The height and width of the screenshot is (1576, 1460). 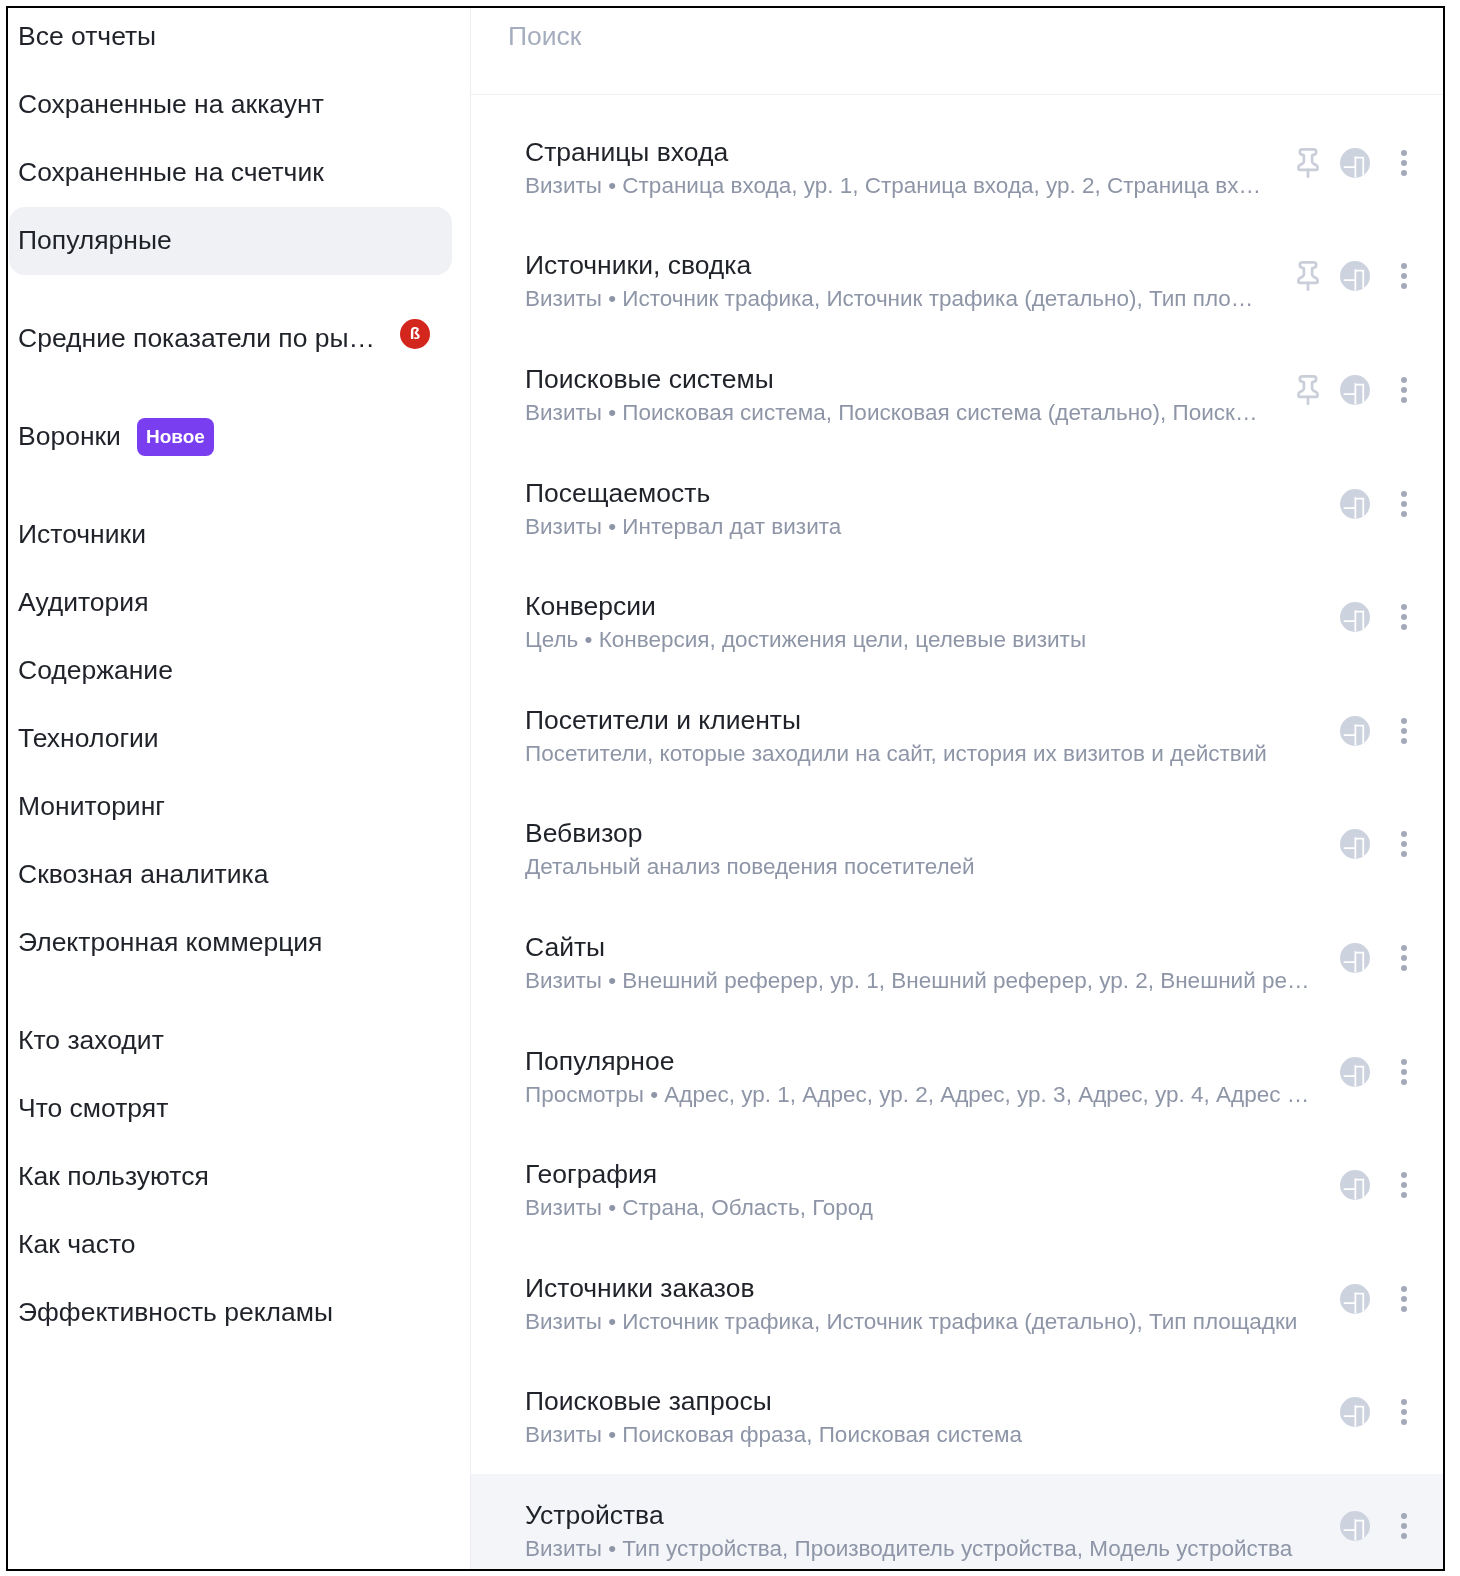 I want to click on sidebar-item: Как пользуются, so click(x=230, y=1177).